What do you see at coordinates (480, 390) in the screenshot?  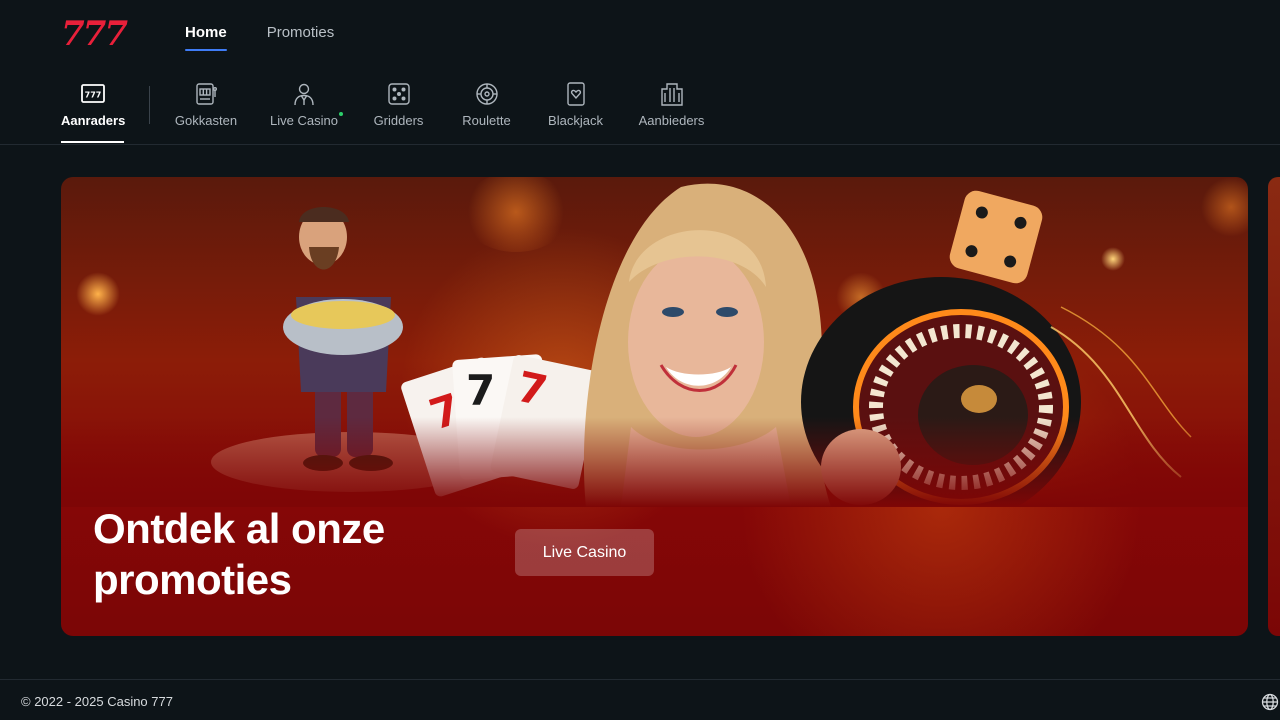 I see `svg-text: 7` at bounding box center [480, 390].